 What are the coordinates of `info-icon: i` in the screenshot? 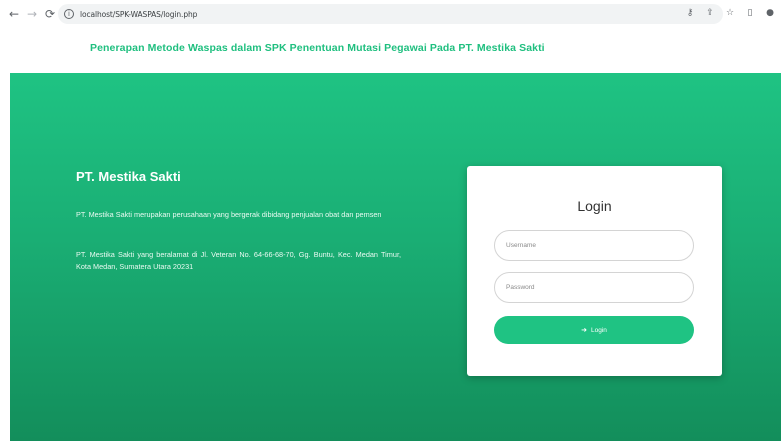 It's located at (69, 14).